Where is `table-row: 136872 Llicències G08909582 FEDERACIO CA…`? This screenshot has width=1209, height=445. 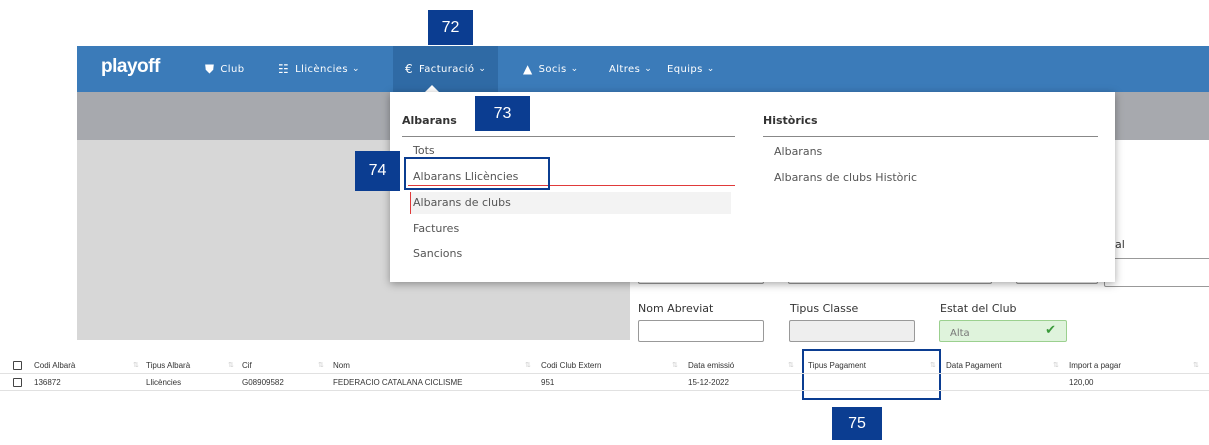 table-row: 136872 Llicències G08909582 FEDERACIO CA… is located at coordinates (604, 382).